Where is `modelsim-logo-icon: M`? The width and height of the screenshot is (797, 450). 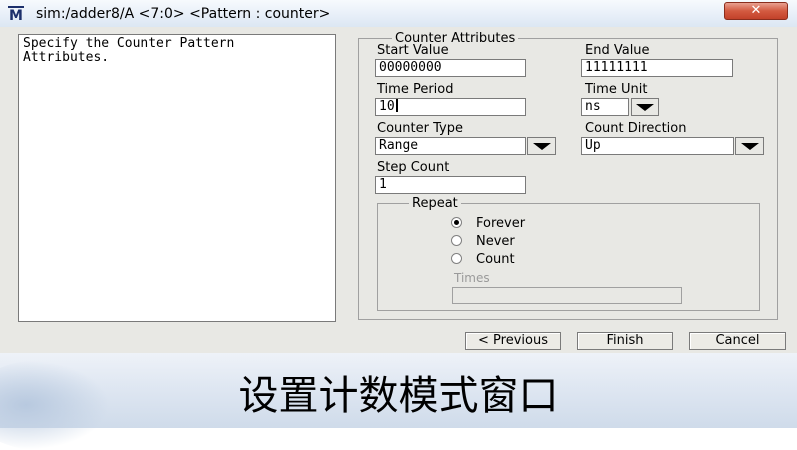
modelsim-logo-icon: M is located at coordinates (16, 15).